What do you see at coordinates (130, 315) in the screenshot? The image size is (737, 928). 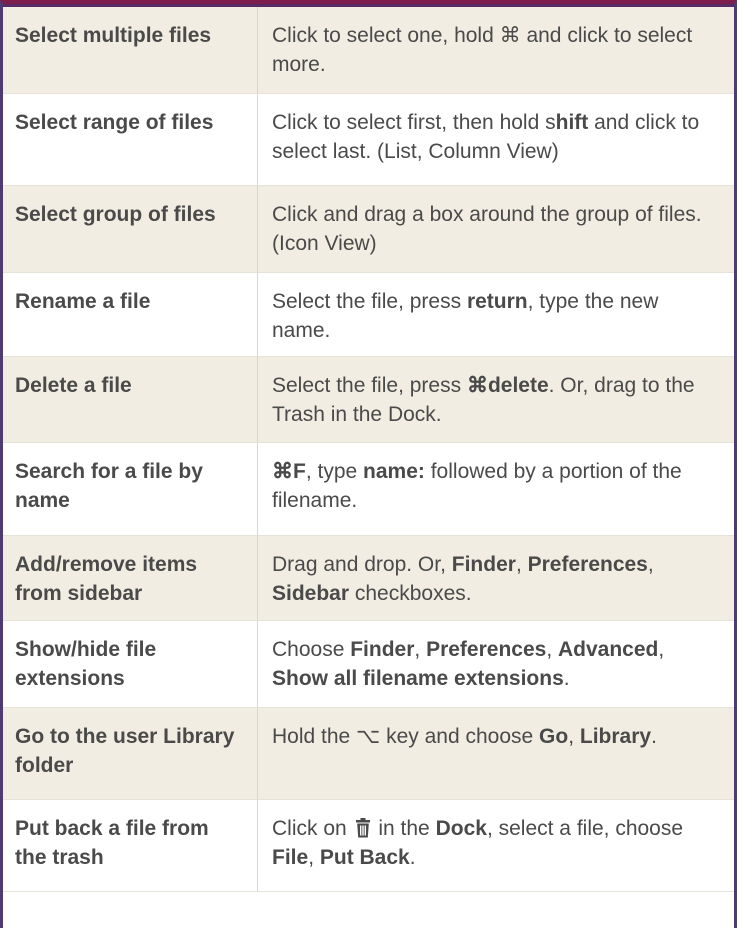 I see `action-label: Rename a file` at bounding box center [130, 315].